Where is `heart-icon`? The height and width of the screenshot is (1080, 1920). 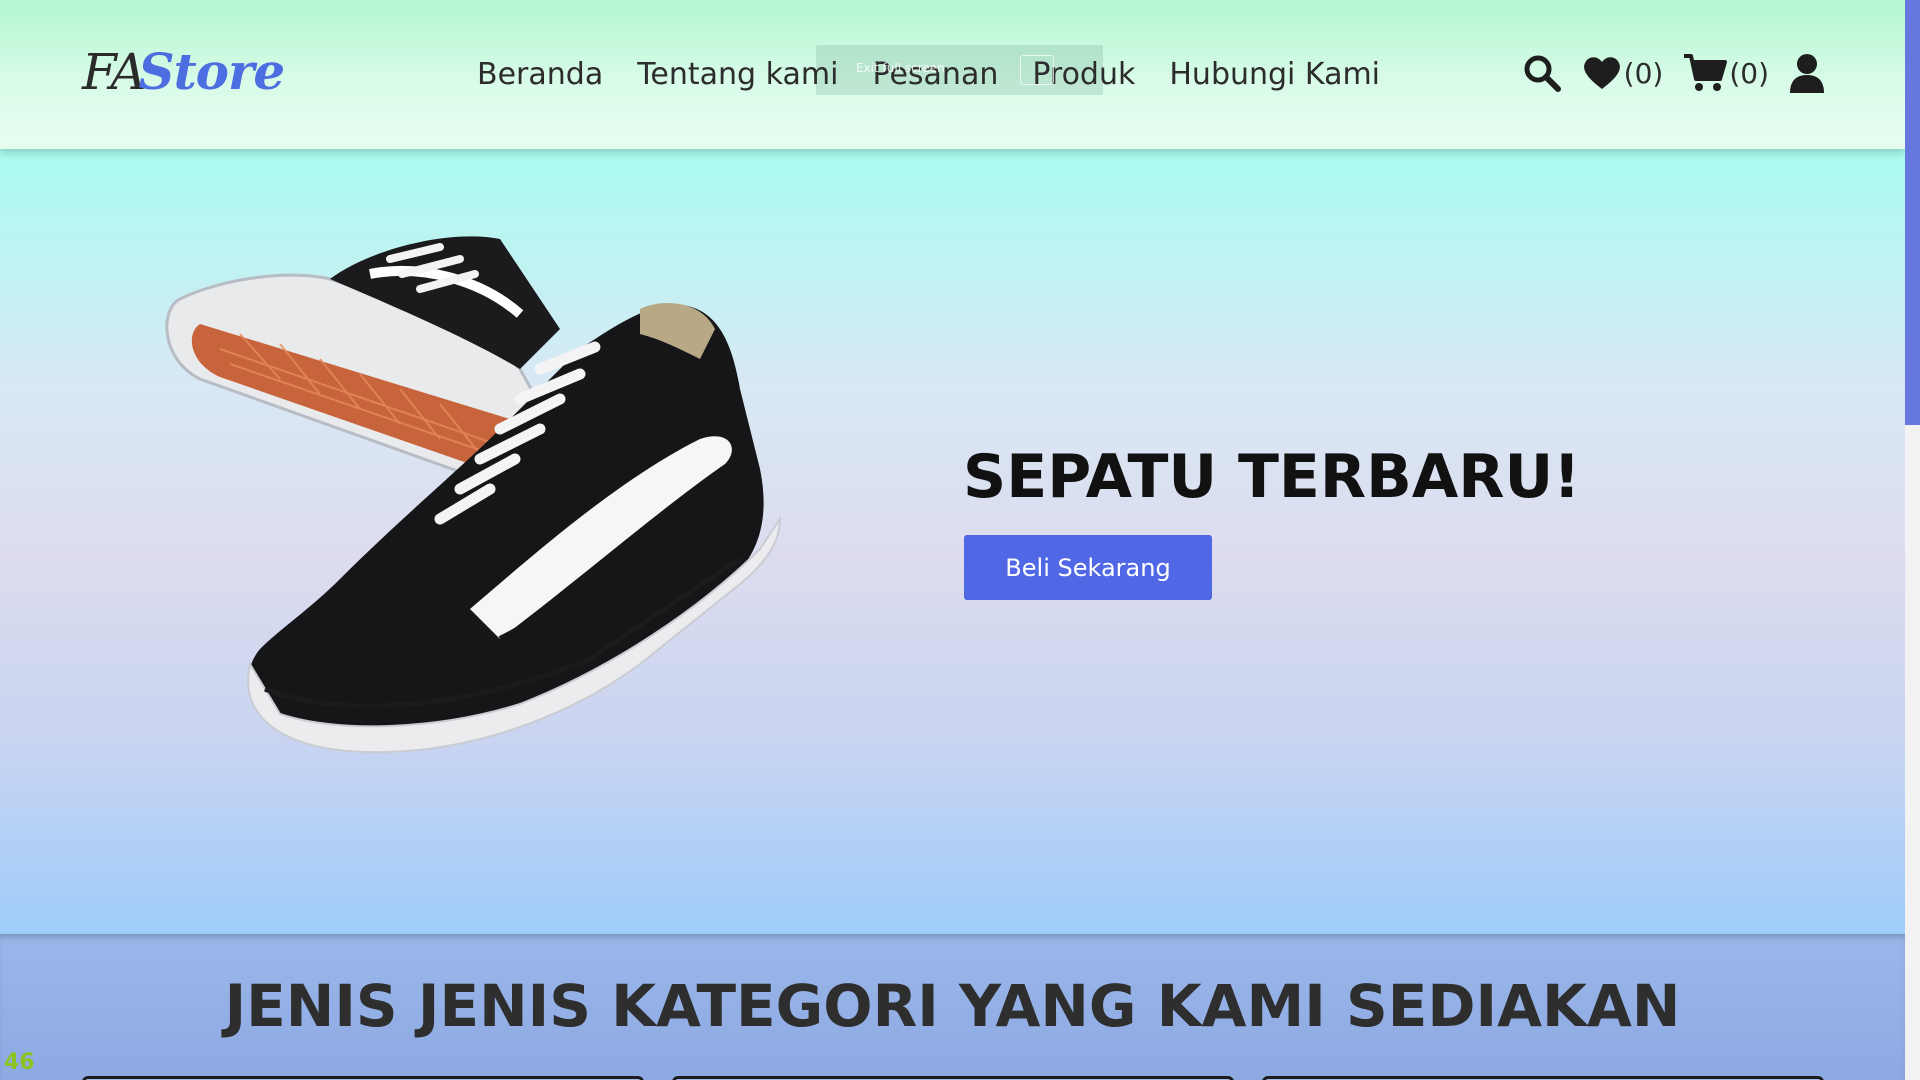 heart-icon is located at coordinates (1601, 73).